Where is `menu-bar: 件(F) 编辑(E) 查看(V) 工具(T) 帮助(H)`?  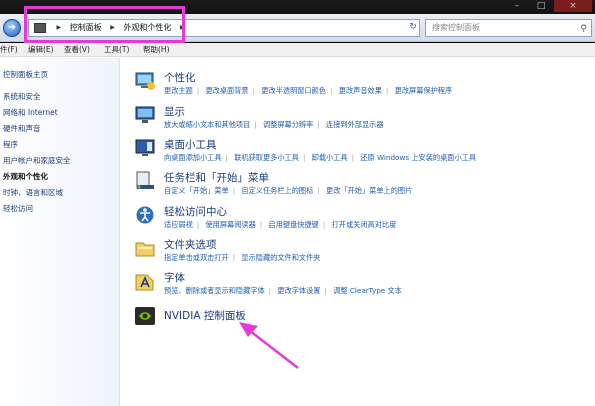 menu-bar: 件(F) 编辑(E) 查看(V) 工具(T) 帮助(H) is located at coordinates (297, 50).